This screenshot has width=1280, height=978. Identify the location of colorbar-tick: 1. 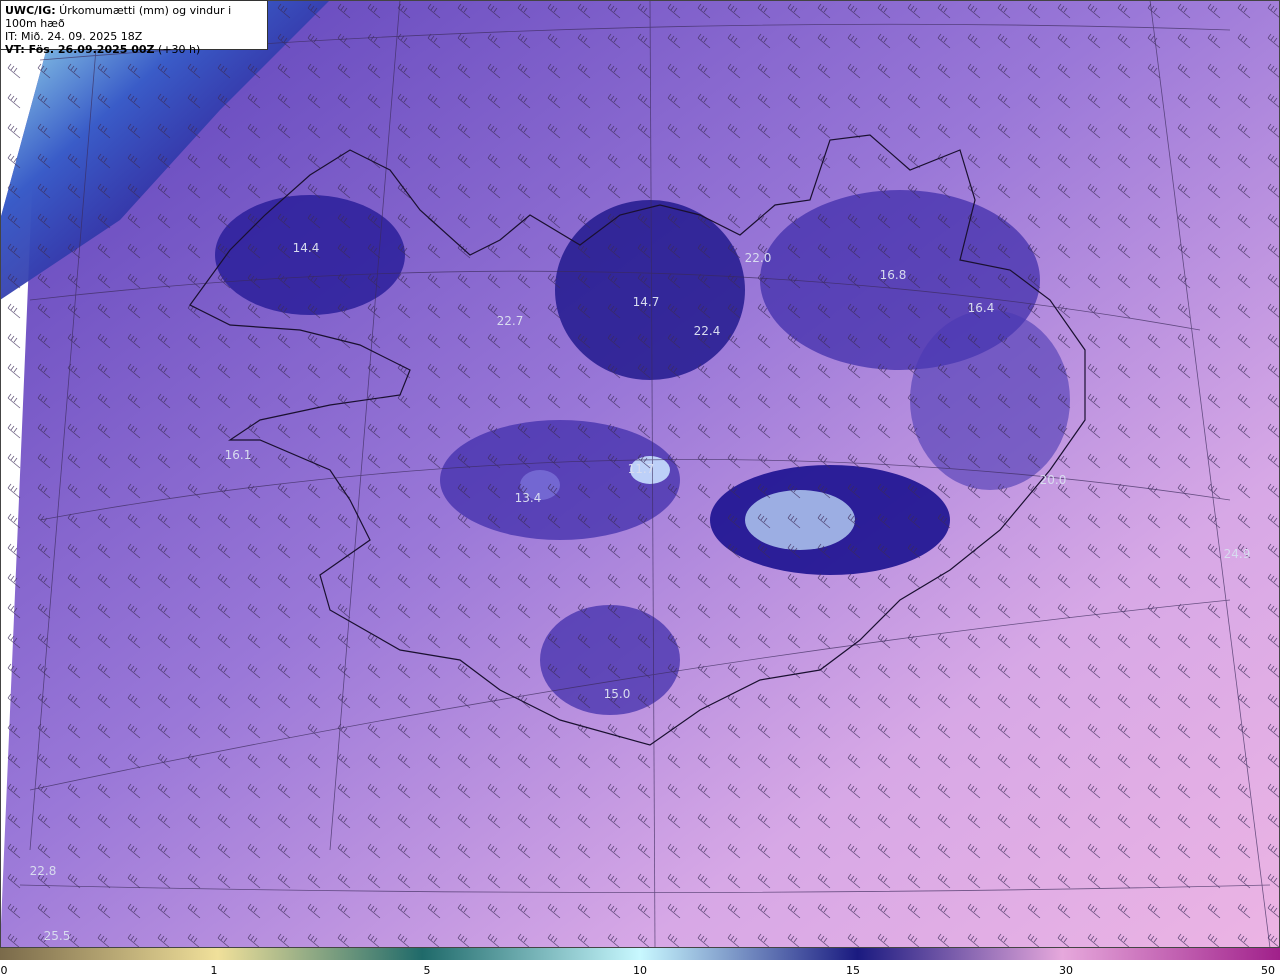
(214, 970).